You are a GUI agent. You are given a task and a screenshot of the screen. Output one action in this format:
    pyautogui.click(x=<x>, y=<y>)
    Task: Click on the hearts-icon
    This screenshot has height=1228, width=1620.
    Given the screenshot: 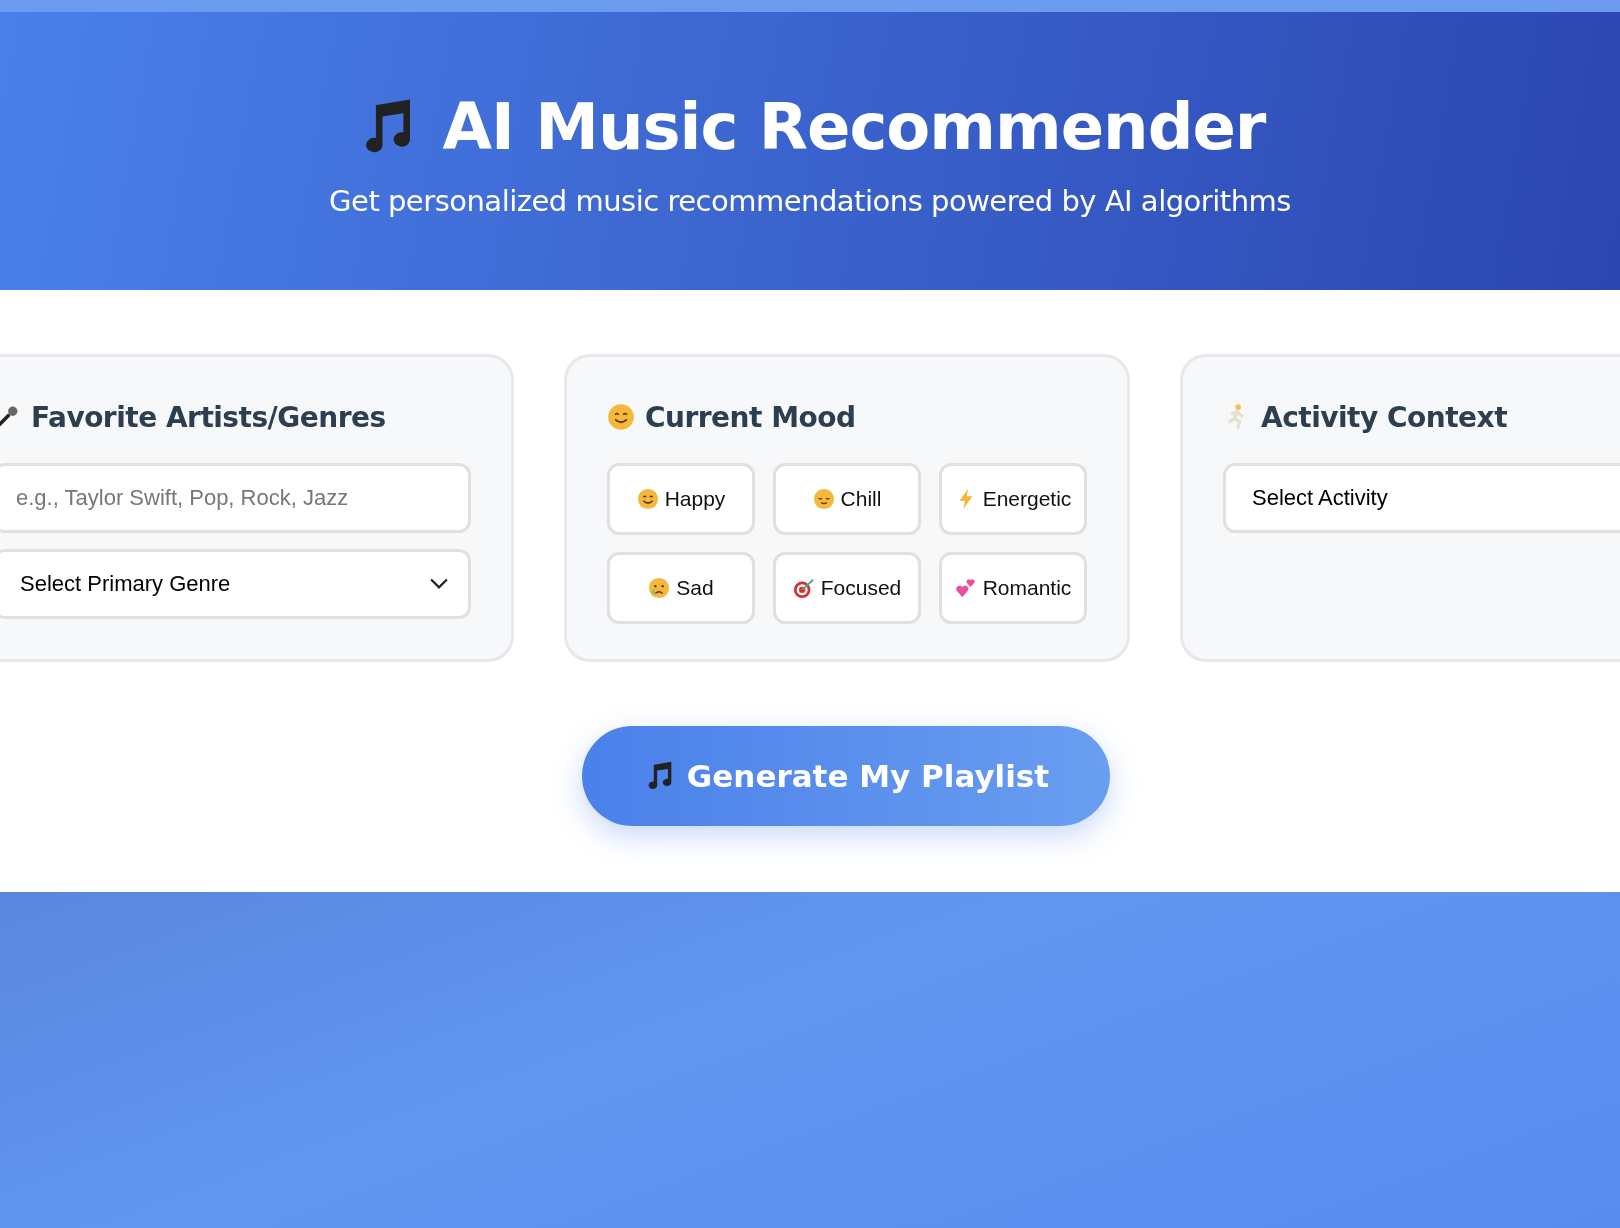 What is the action you would take?
    pyautogui.click(x=965, y=588)
    